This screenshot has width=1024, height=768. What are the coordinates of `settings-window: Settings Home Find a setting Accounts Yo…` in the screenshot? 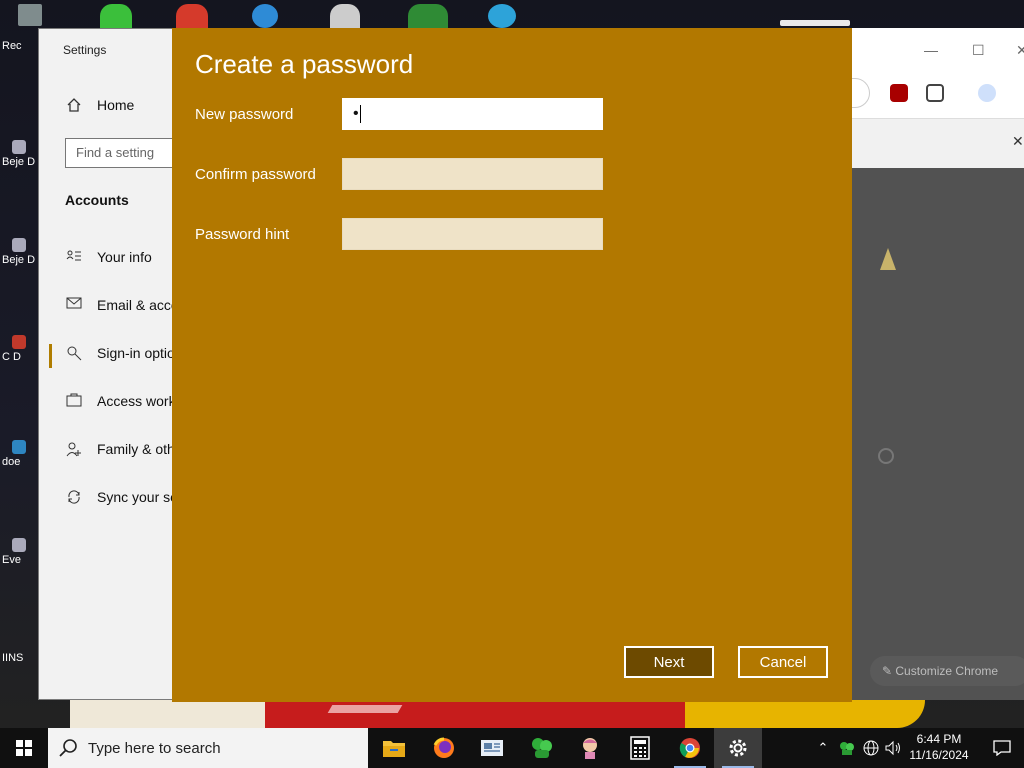 It's located at (121, 364).